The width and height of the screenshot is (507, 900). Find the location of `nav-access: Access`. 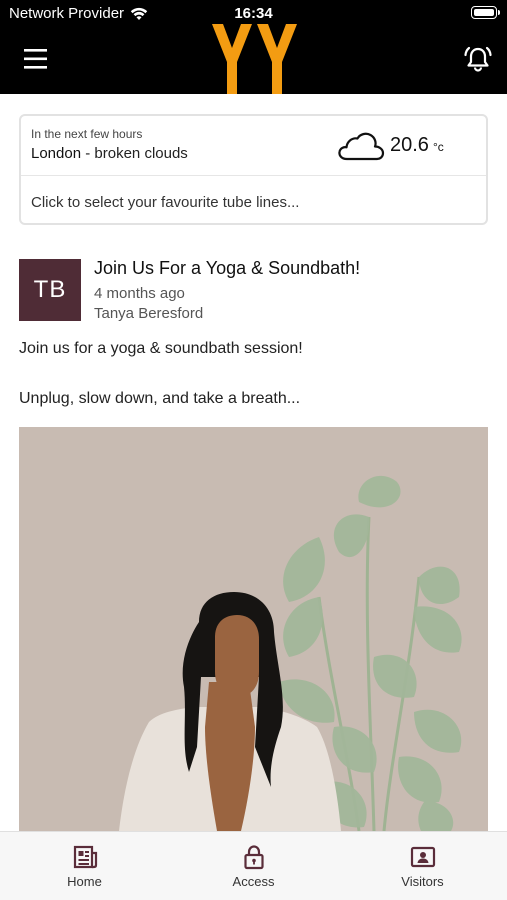

nav-access: Access is located at coordinates (253, 866).